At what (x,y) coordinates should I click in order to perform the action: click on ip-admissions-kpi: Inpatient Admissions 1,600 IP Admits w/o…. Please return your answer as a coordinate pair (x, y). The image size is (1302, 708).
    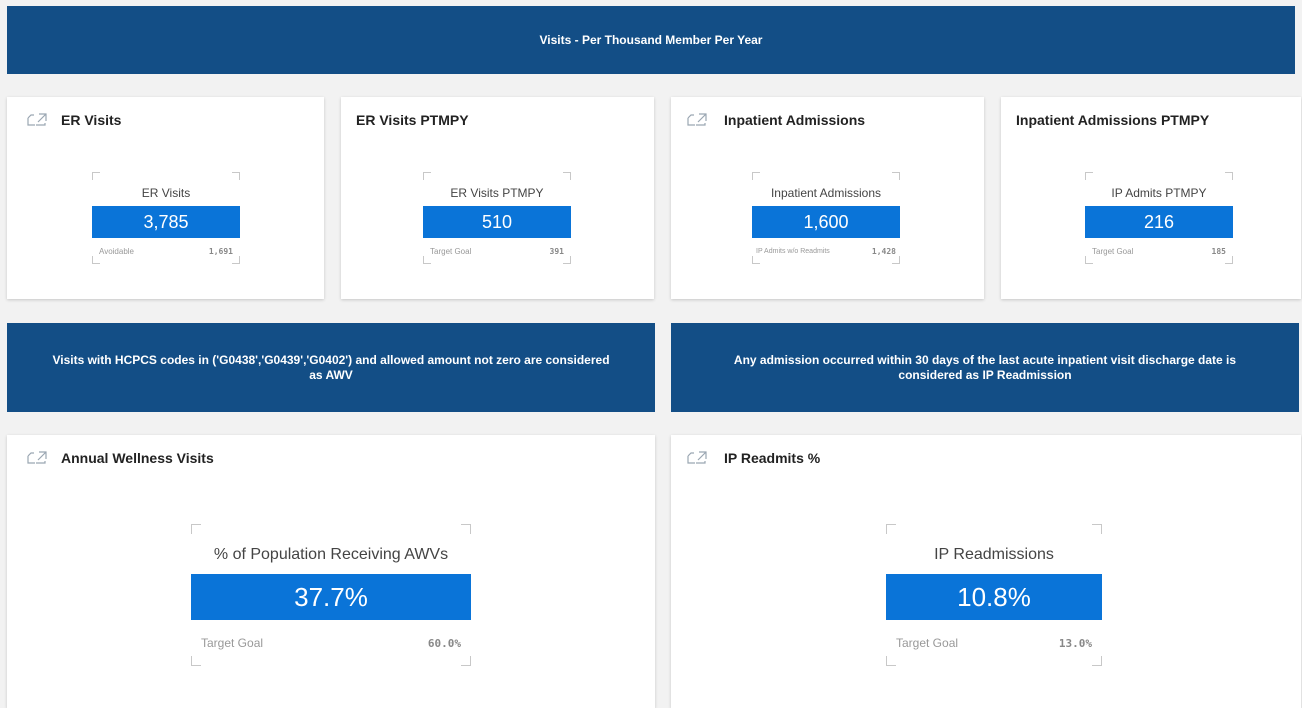
    Looking at the image, I should click on (826, 218).